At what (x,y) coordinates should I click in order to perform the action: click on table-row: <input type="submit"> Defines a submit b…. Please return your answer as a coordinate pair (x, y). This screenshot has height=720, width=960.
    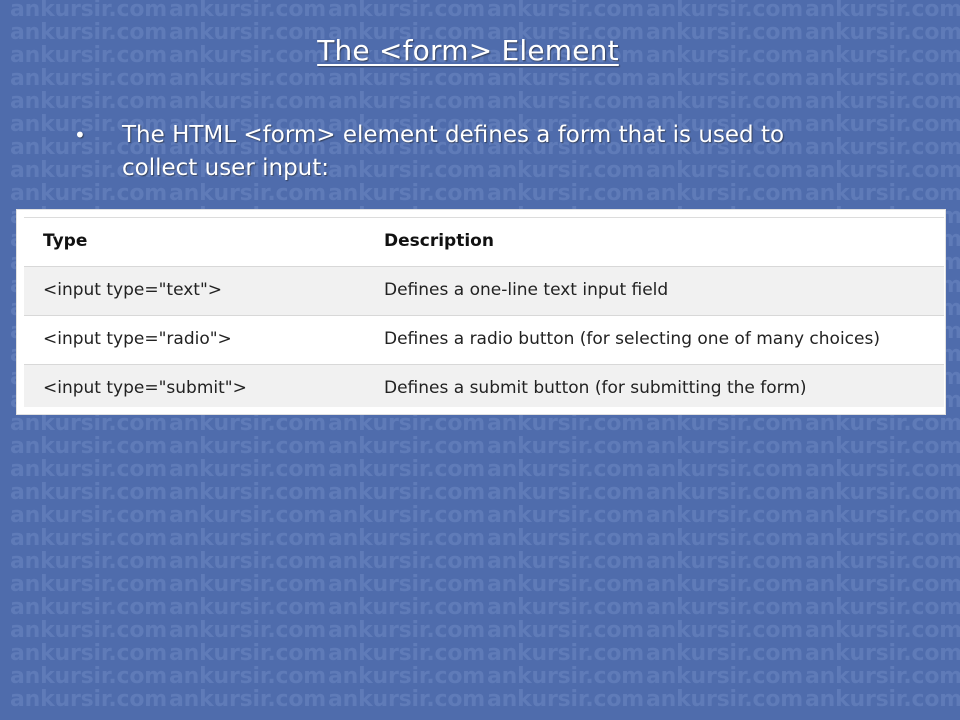
    Looking at the image, I should click on (484, 385).